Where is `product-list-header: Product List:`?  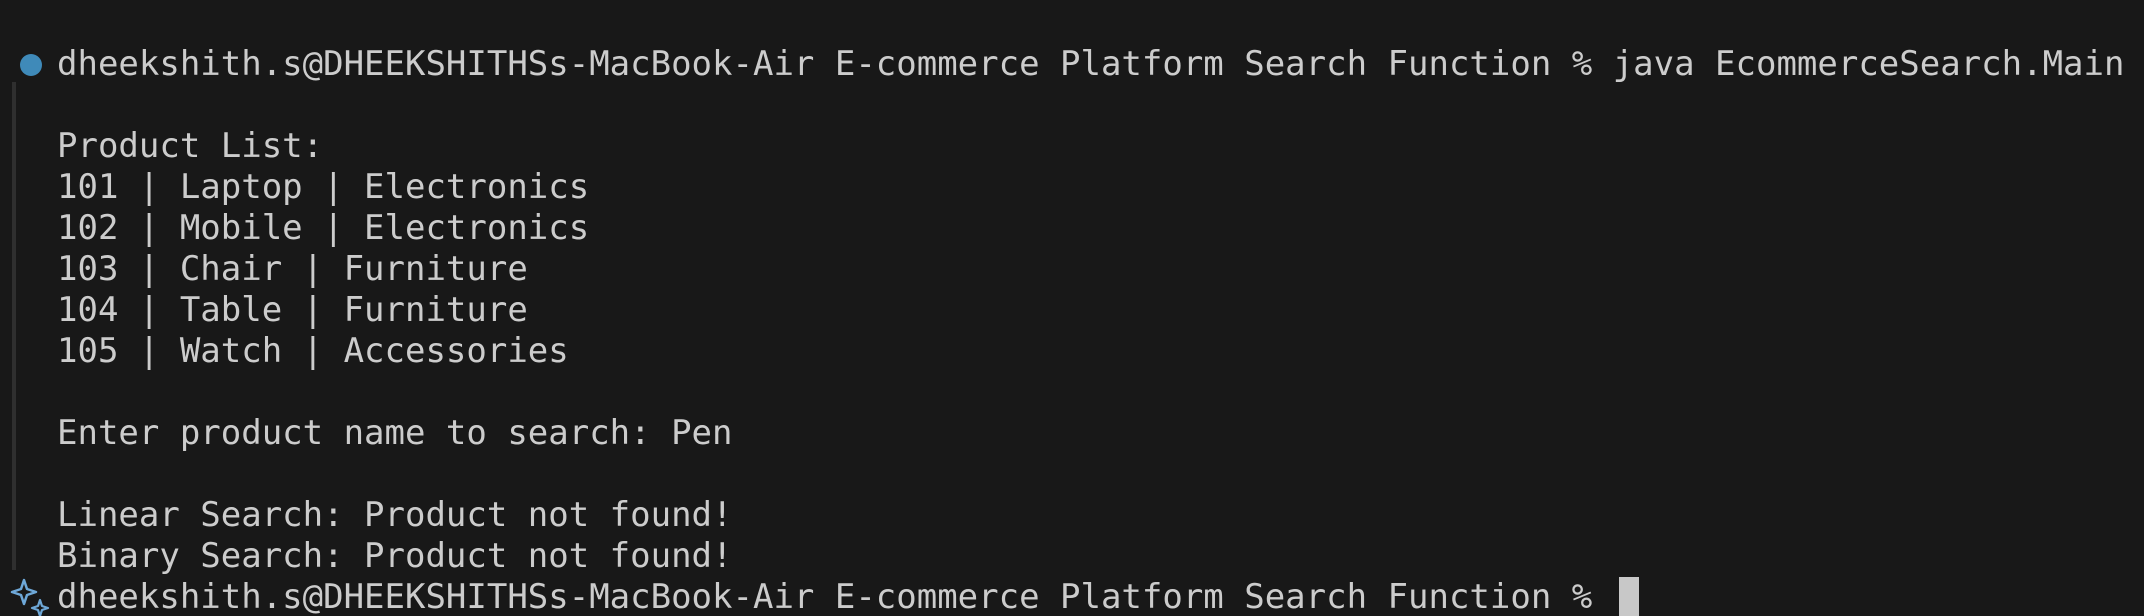 product-list-header: Product List: is located at coordinates (190, 146).